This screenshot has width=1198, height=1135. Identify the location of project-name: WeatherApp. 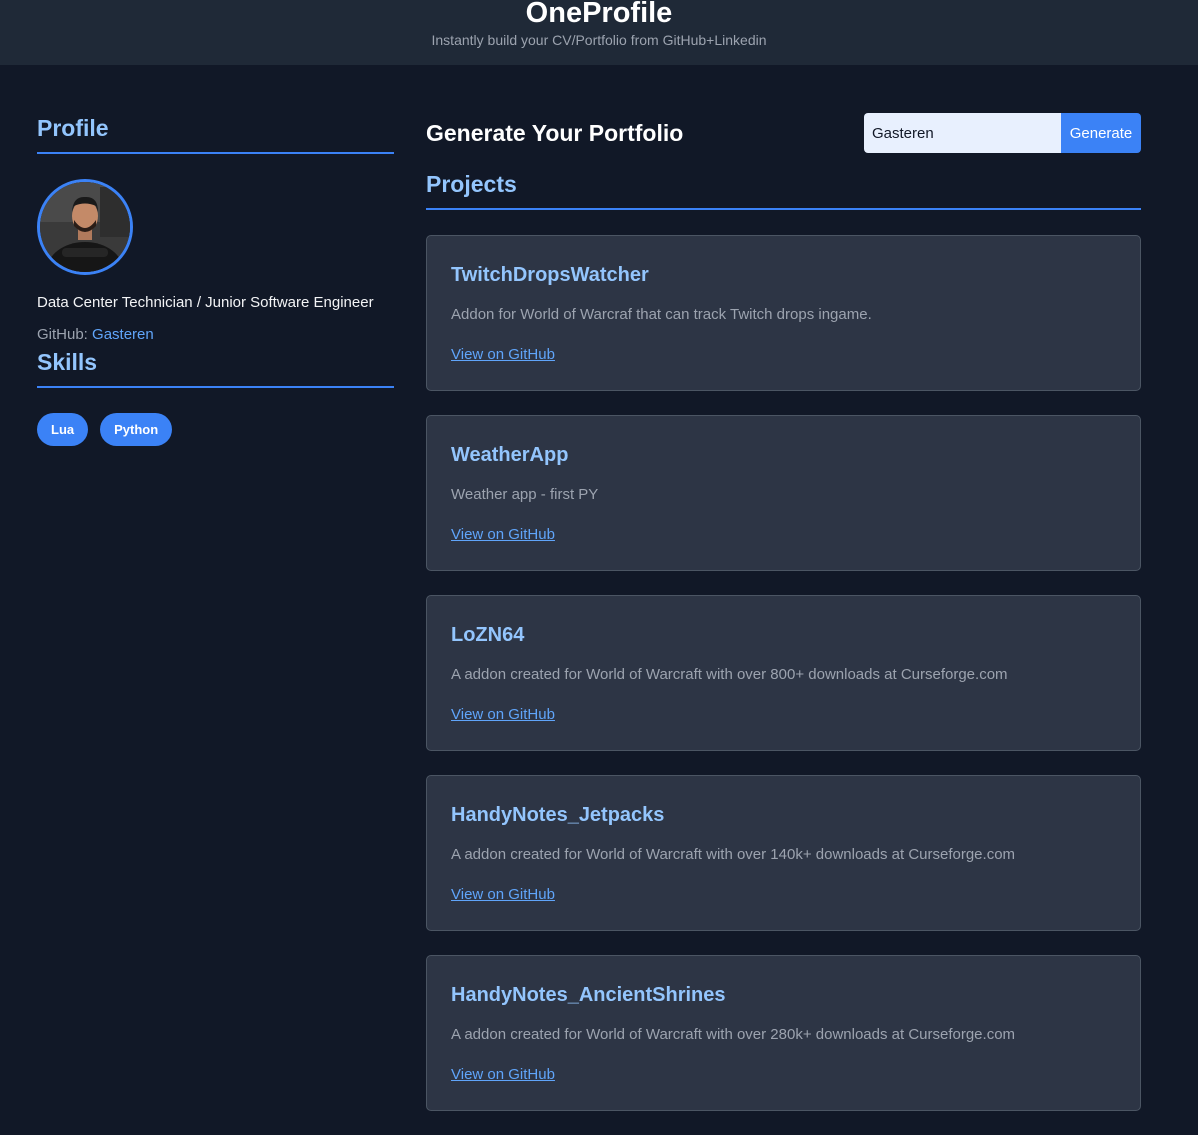
(510, 455).